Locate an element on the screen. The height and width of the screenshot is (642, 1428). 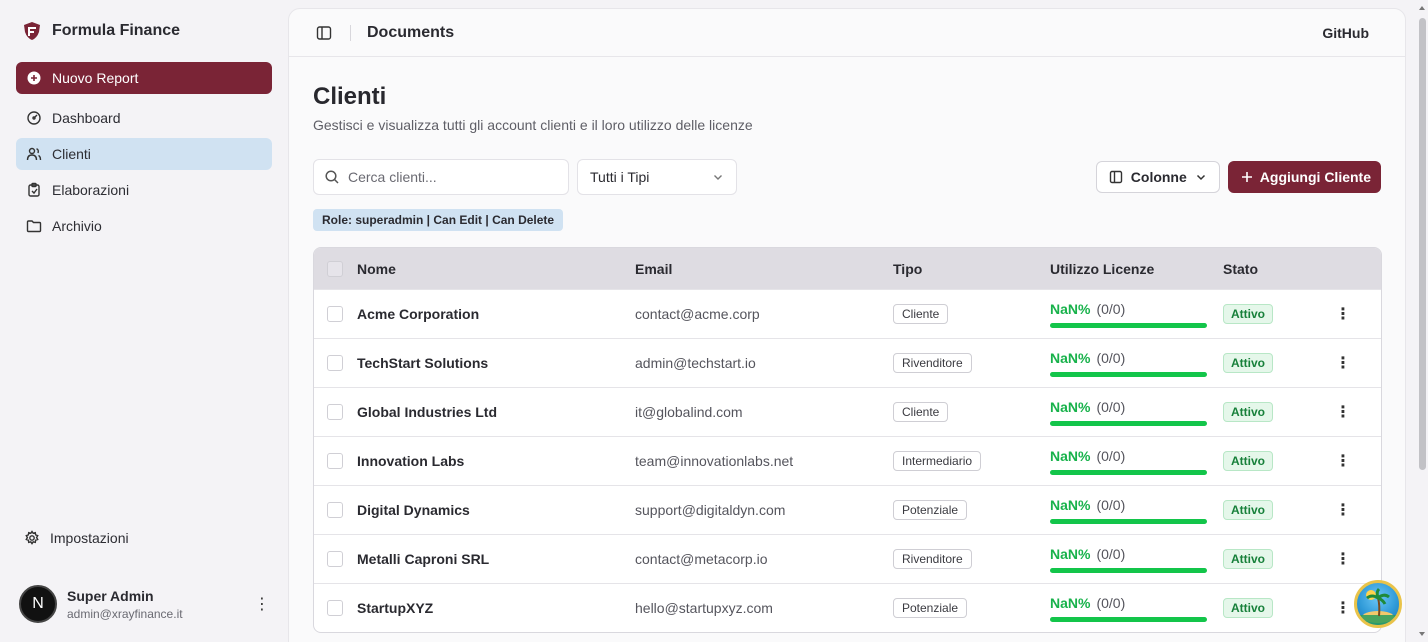
columns-label: Colonne is located at coordinates (1158, 177).